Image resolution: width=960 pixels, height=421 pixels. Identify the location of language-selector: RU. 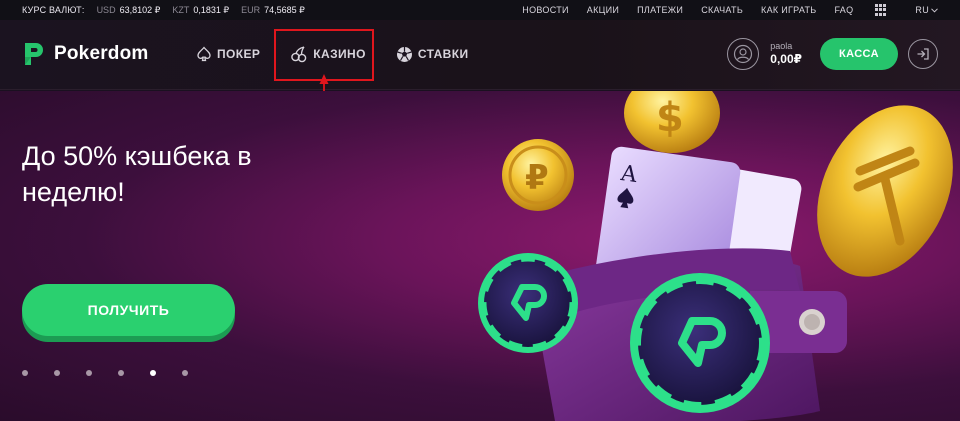
(926, 10).